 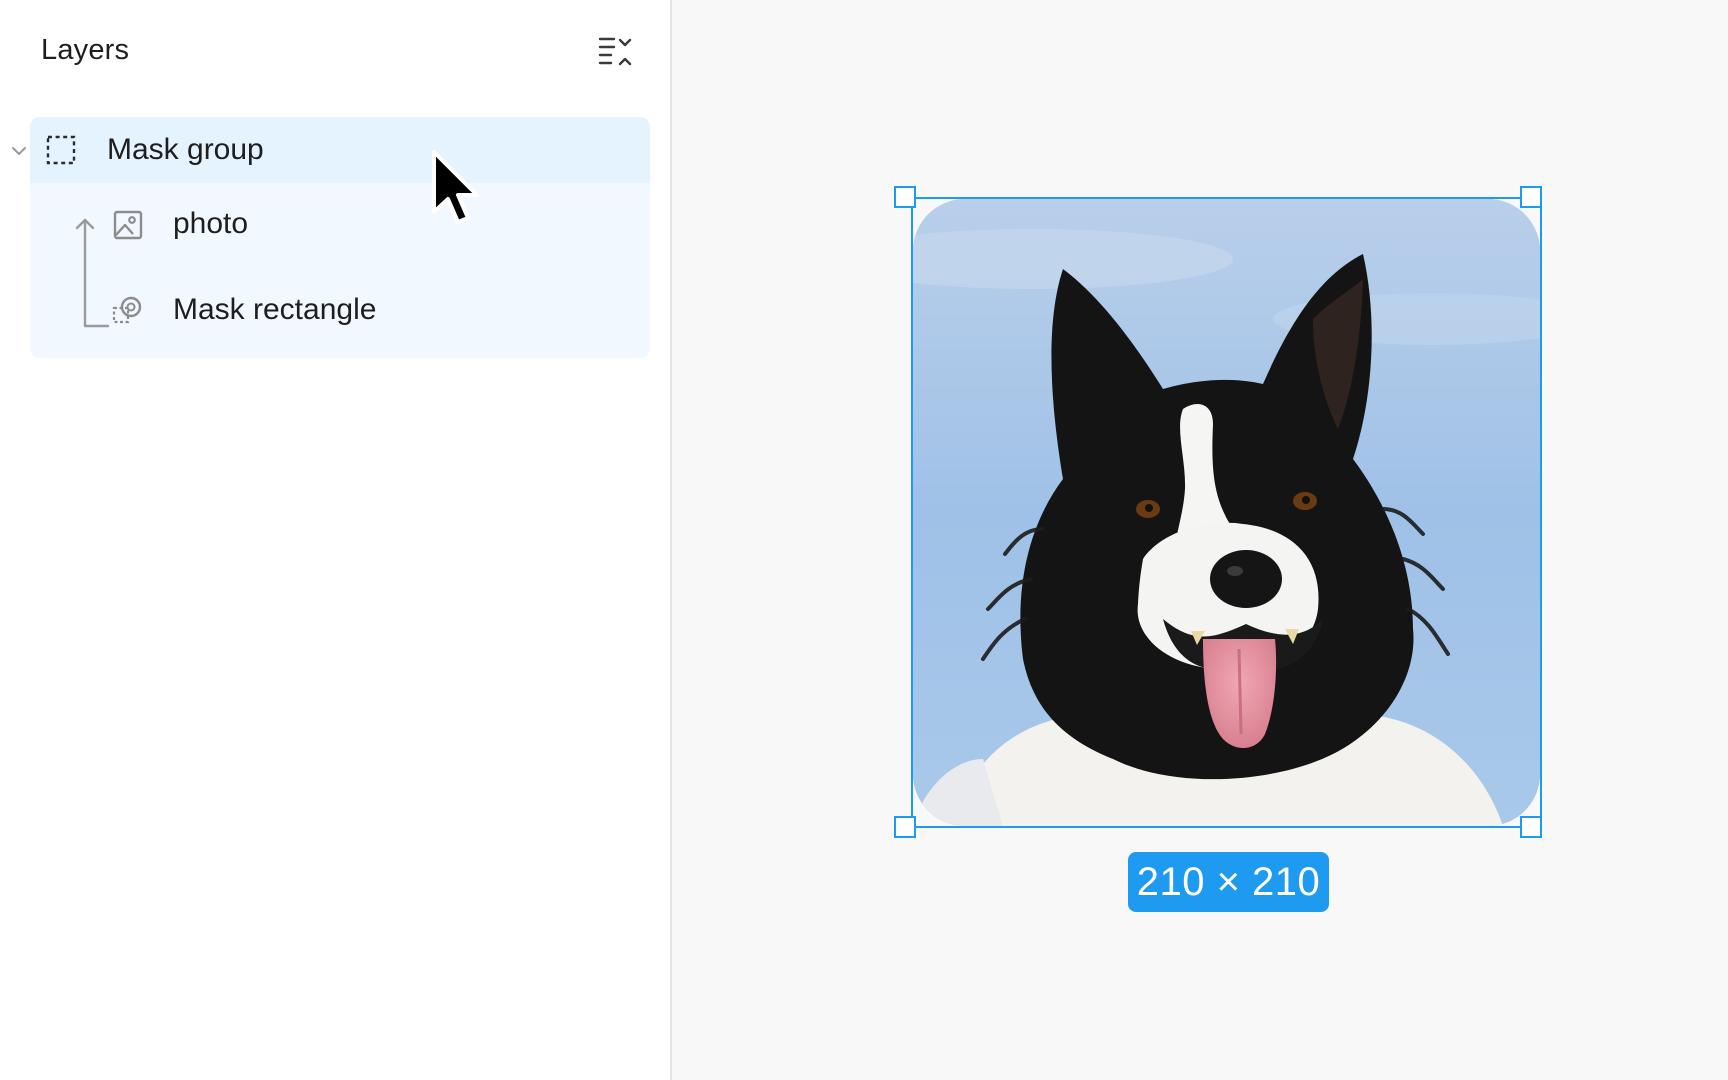 I want to click on resize-handle-bottom-left, so click(x=905, y=827).